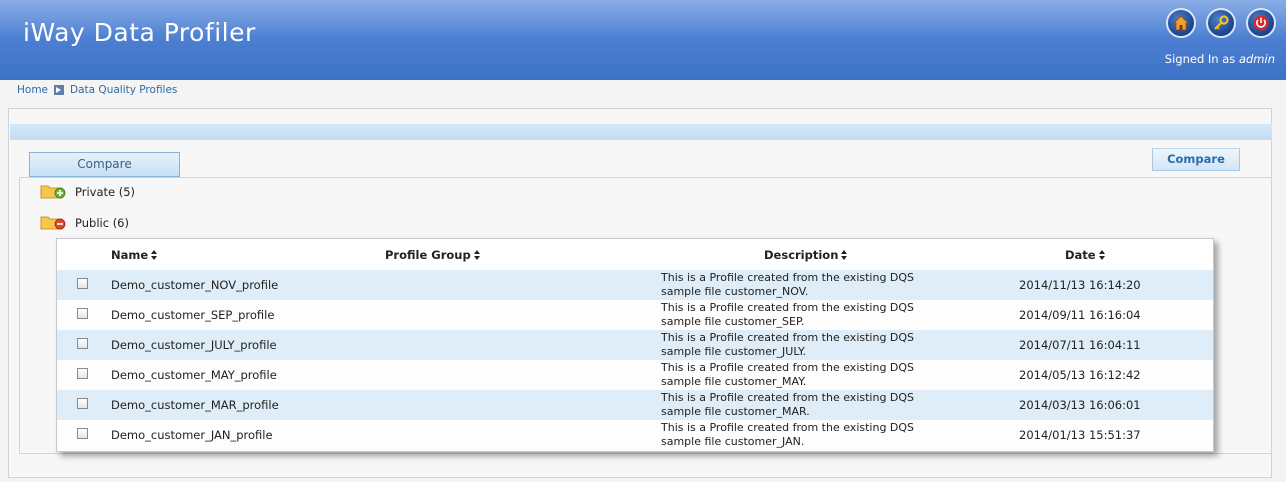 Image resolution: width=1286 pixels, height=482 pixels. What do you see at coordinates (139, 32) in the screenshot?
I see `app-title: iWay Data Profiler` at bounding box center [139, 32].